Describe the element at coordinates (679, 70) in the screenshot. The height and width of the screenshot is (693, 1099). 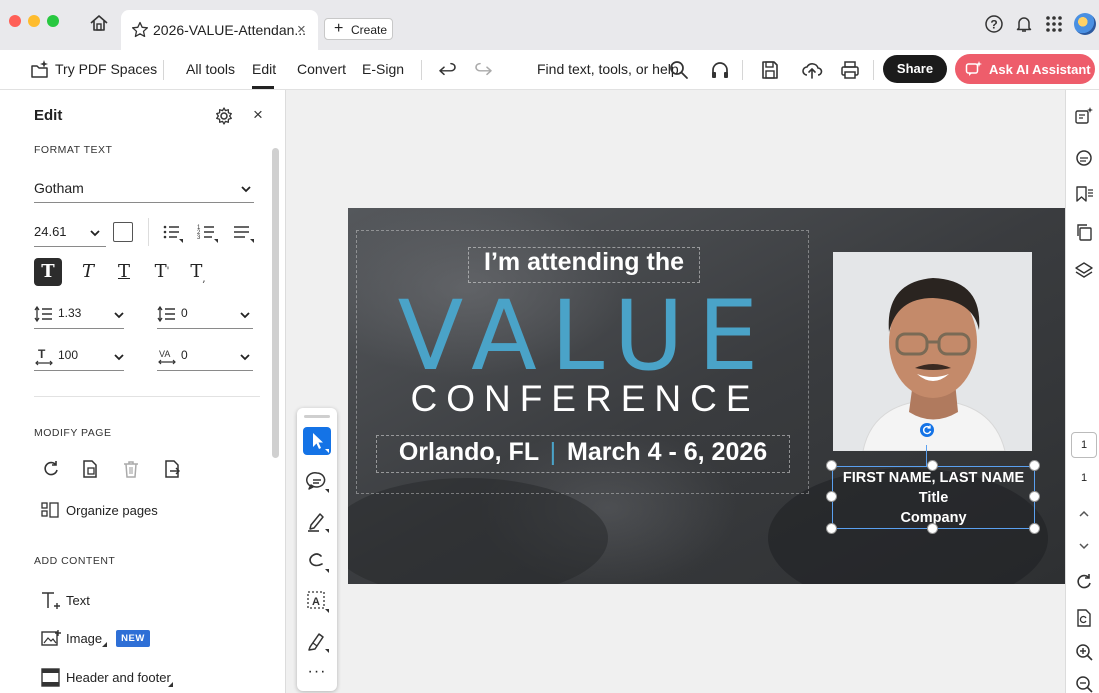
I see `search-icon` at that location.